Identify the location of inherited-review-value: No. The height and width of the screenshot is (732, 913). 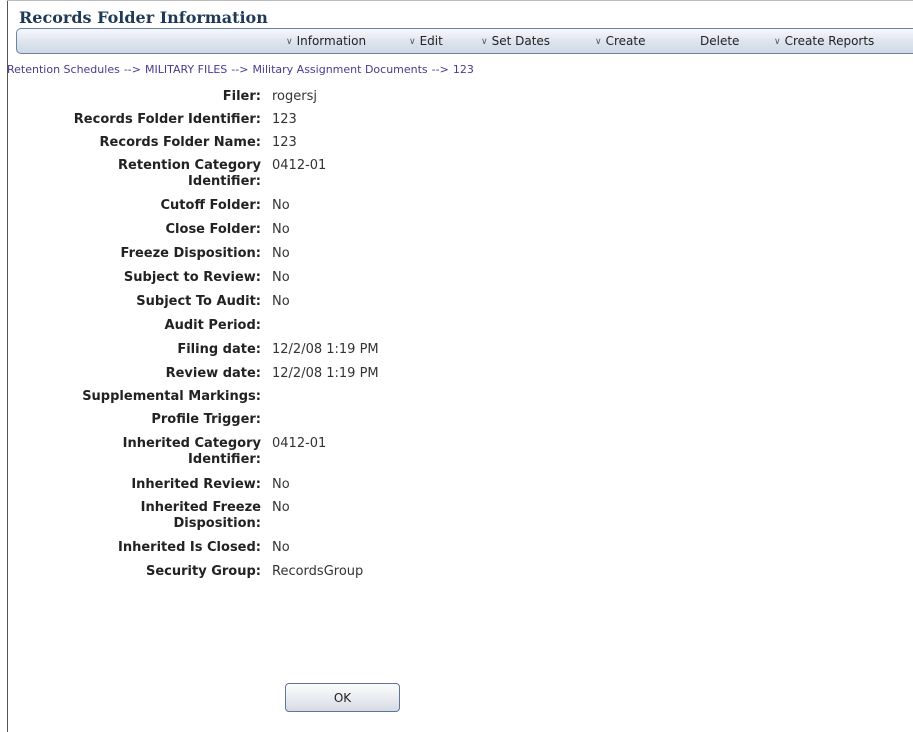
(281, 484).